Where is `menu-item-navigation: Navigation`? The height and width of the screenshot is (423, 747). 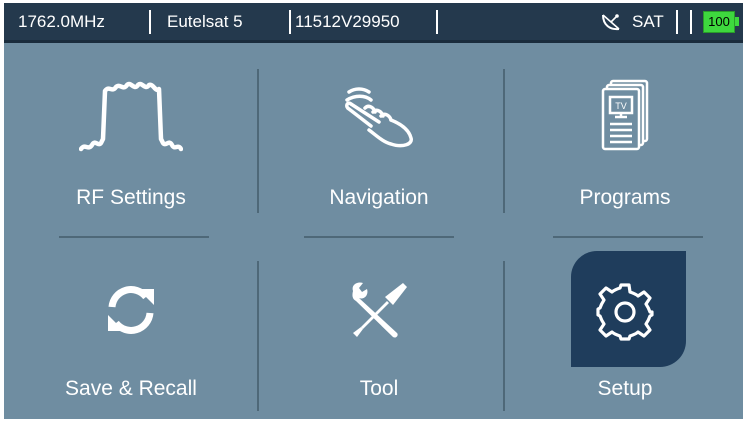 menu-item-navigation: Navigation is located at coordinates (379, 137).